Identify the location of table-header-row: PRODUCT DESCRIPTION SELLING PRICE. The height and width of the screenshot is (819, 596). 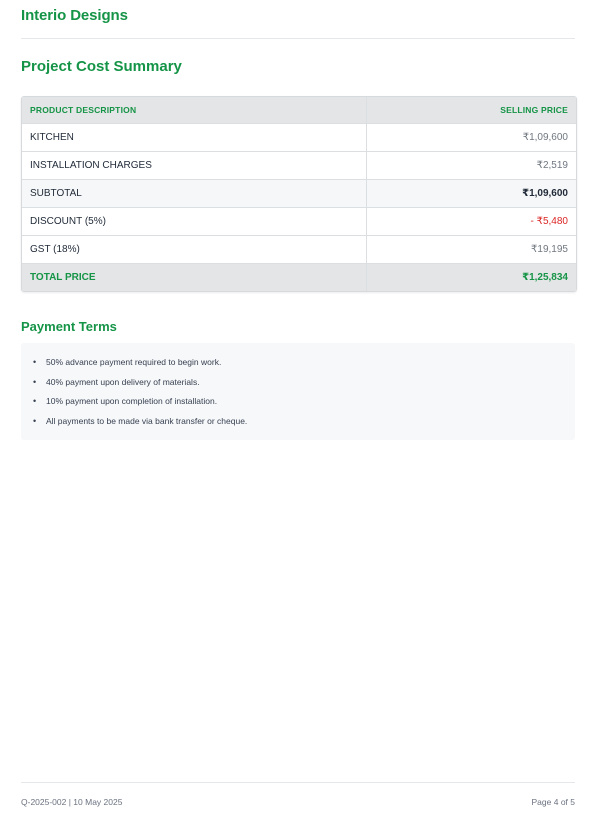
(299, 110).